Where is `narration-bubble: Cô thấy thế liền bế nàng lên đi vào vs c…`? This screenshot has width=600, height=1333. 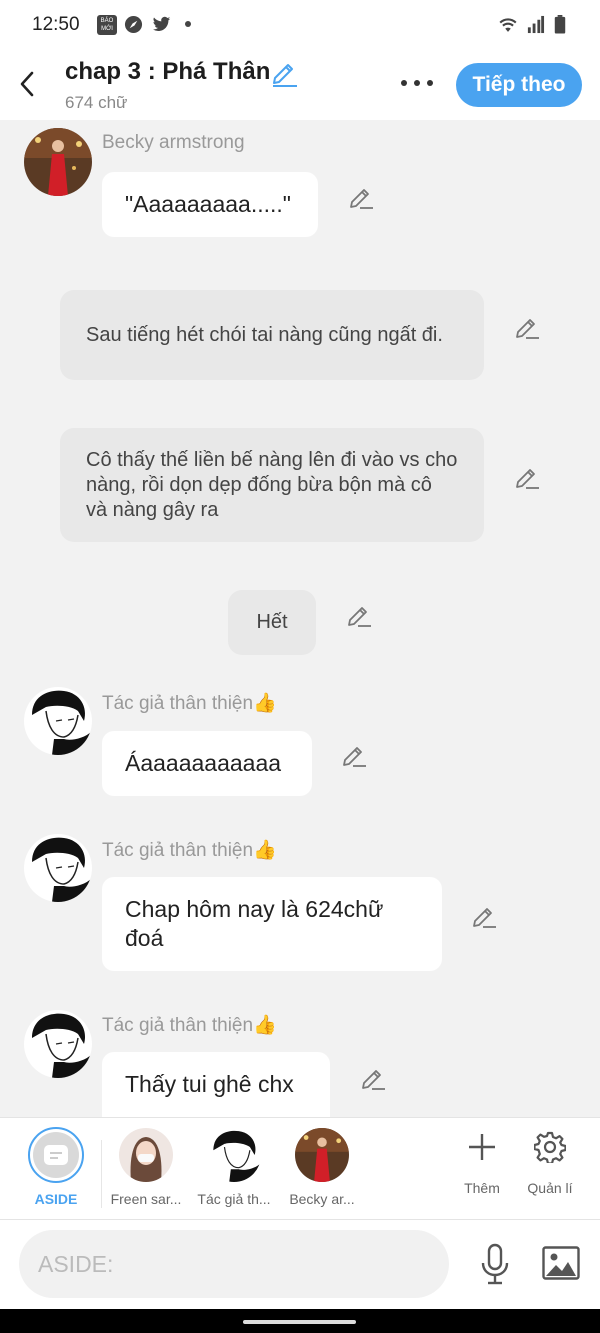
narration-bubble: Cô thấy thế liền bế nàng lên đi vào vs c… is located at coordinates (272, 485).